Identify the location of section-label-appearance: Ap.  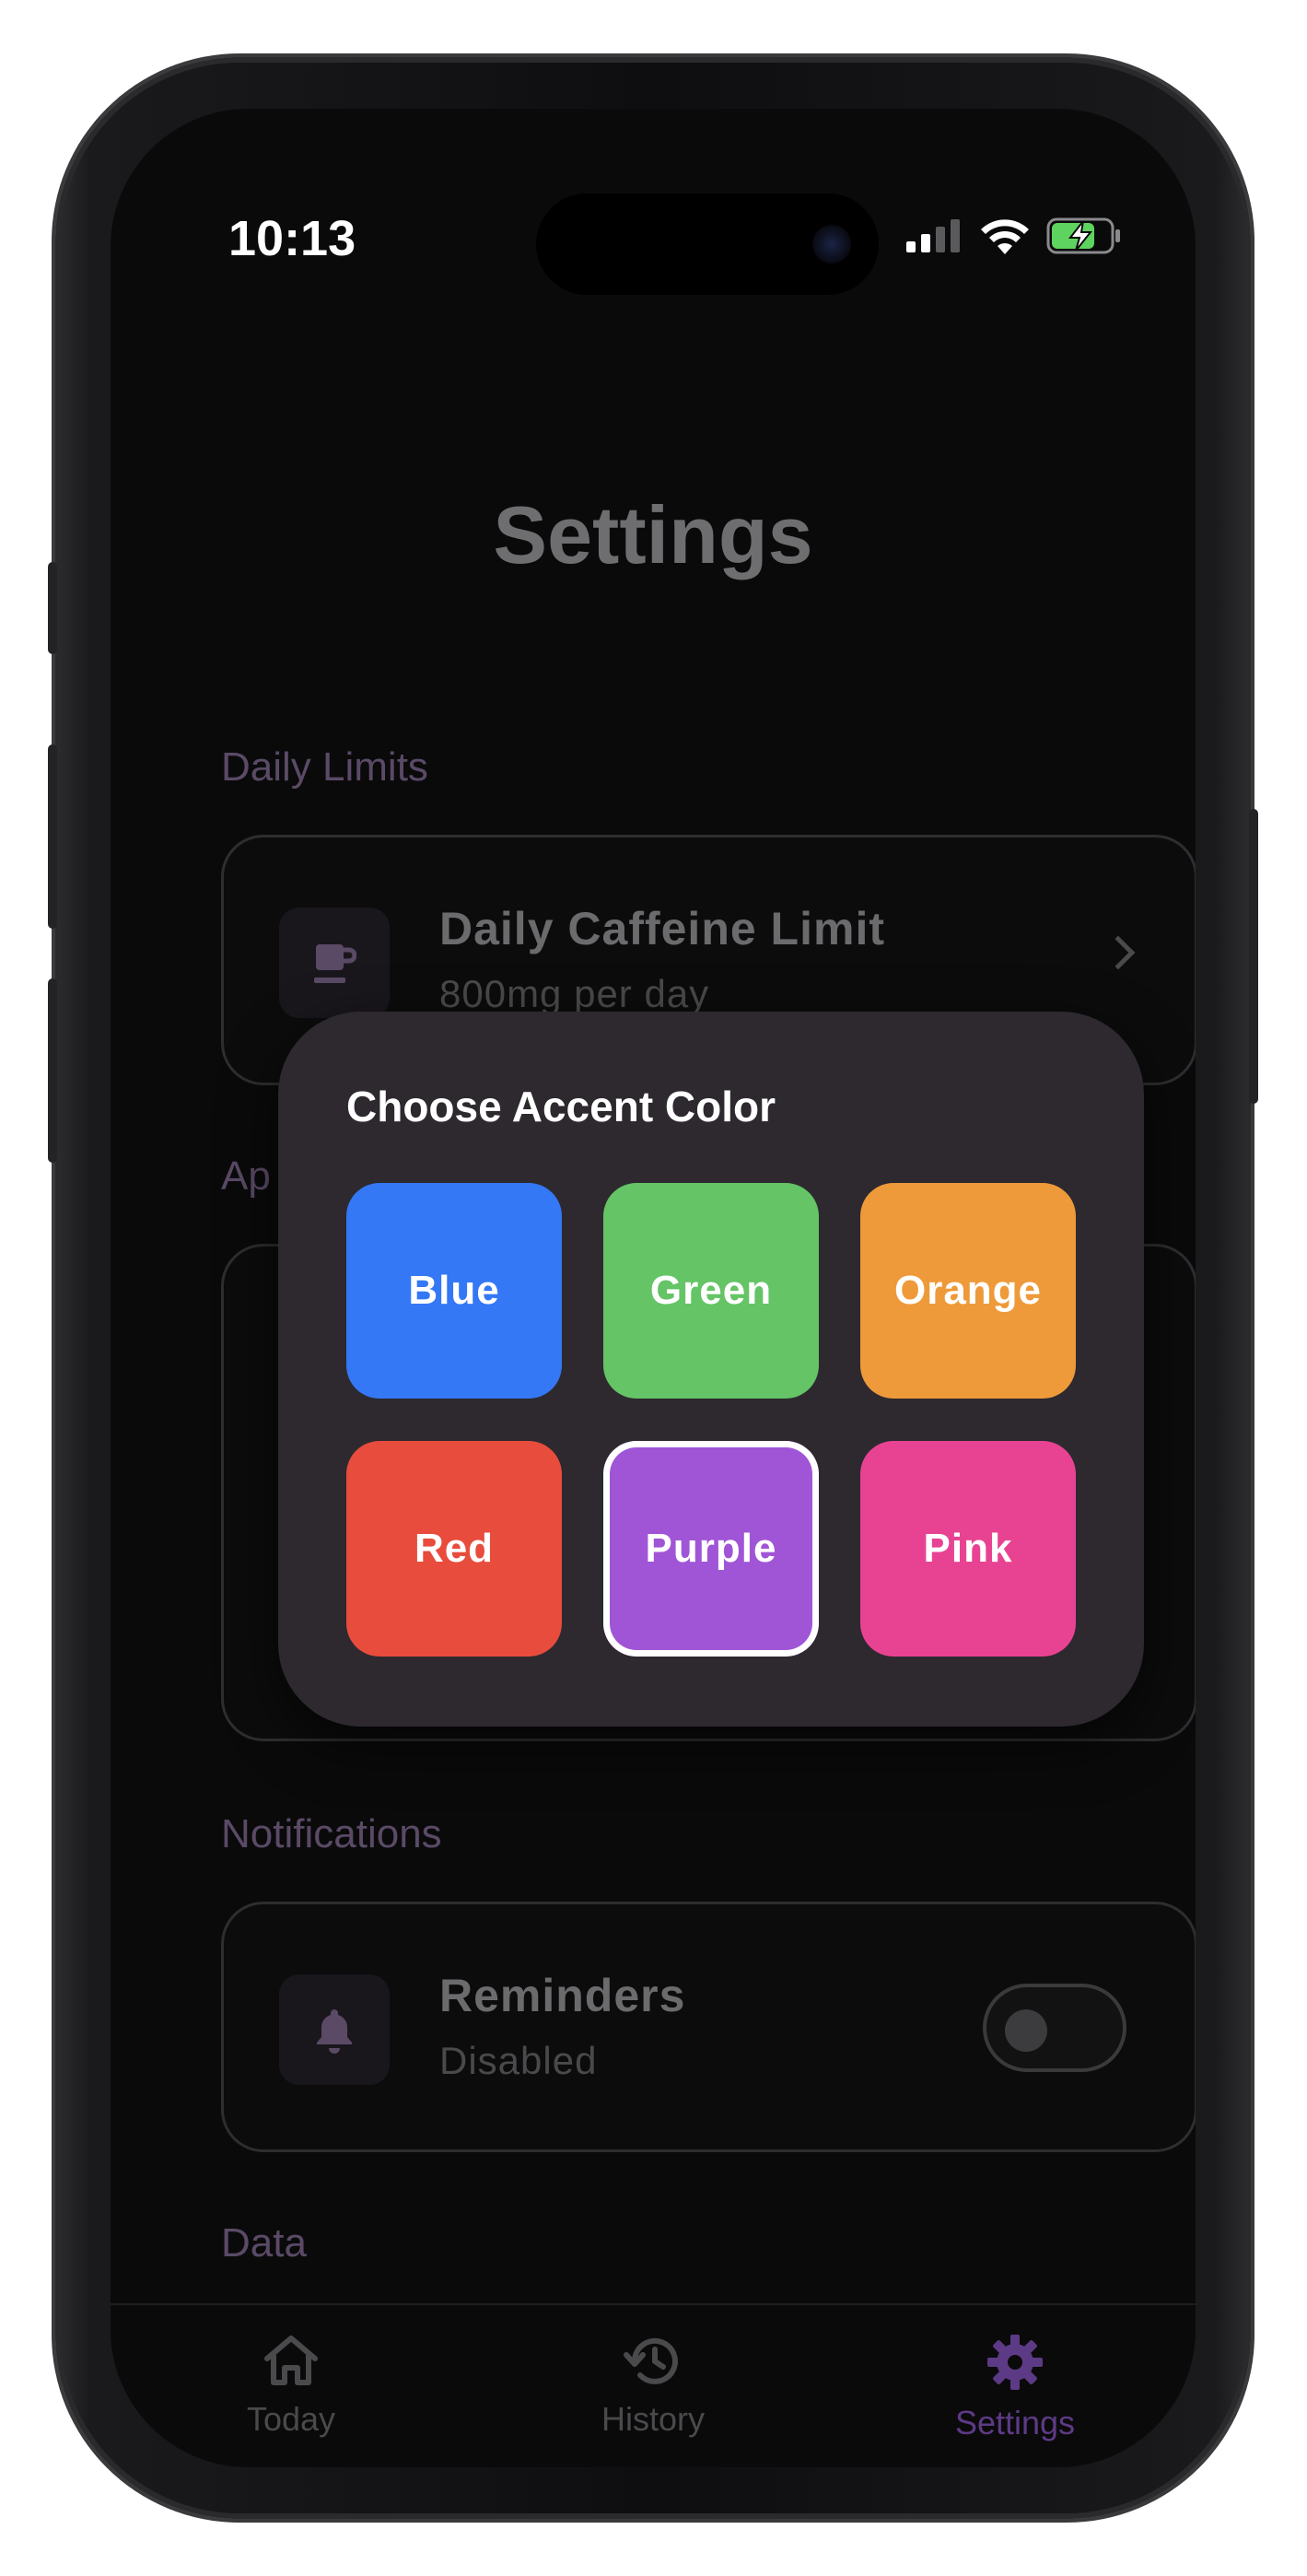
(246, 1176).